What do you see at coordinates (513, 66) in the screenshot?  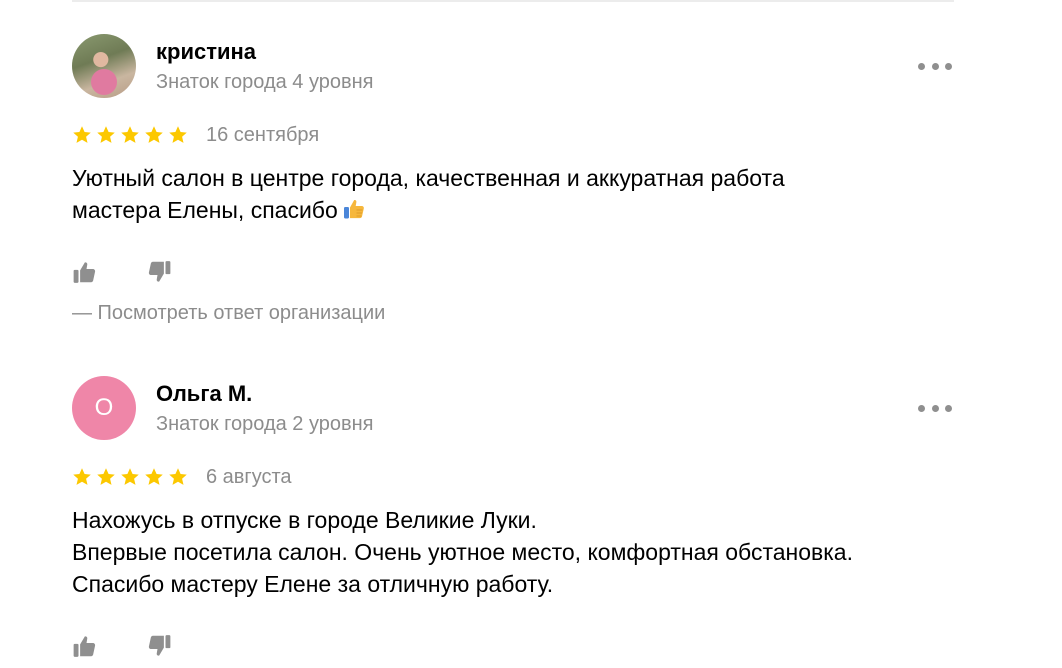 I see `review-header: кристина Знаток города 4 уровня` at bounding box center [513, 66].